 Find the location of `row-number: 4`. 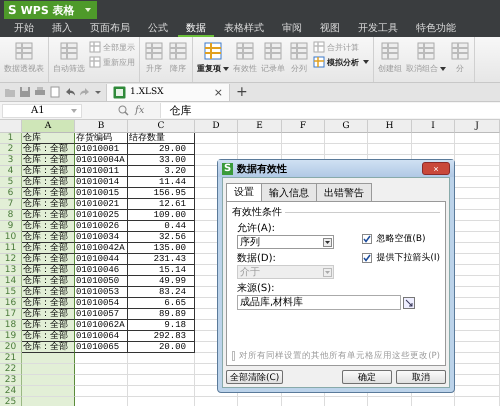

row-number: 4 is located at coordinates (11, 171).